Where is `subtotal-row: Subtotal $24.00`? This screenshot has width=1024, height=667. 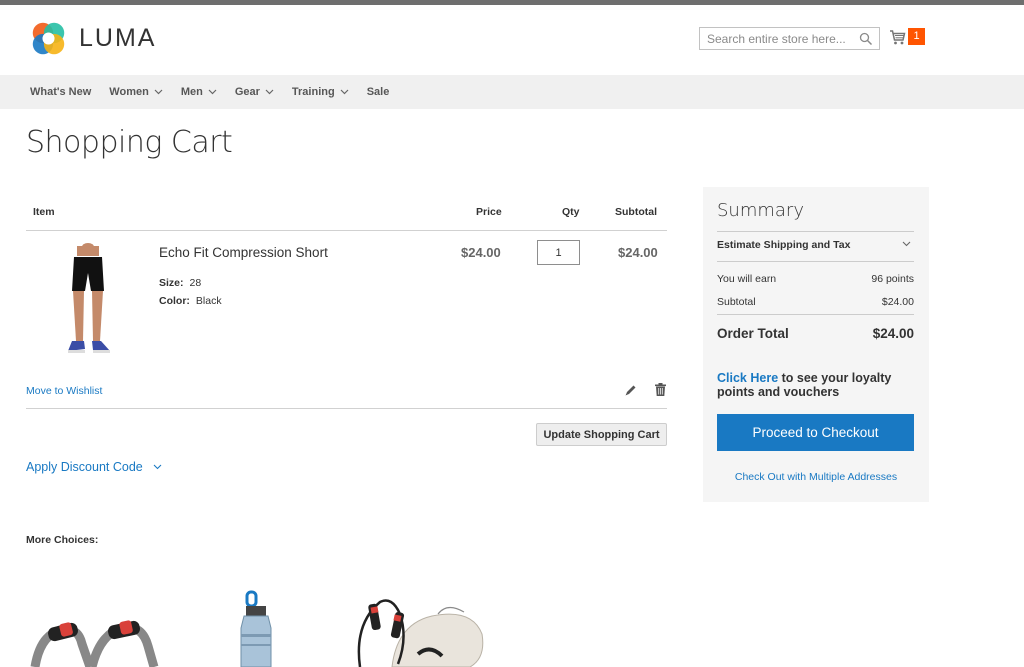
subtotal-row: Subtotal $24.00 is located at coordinates (815, 302).